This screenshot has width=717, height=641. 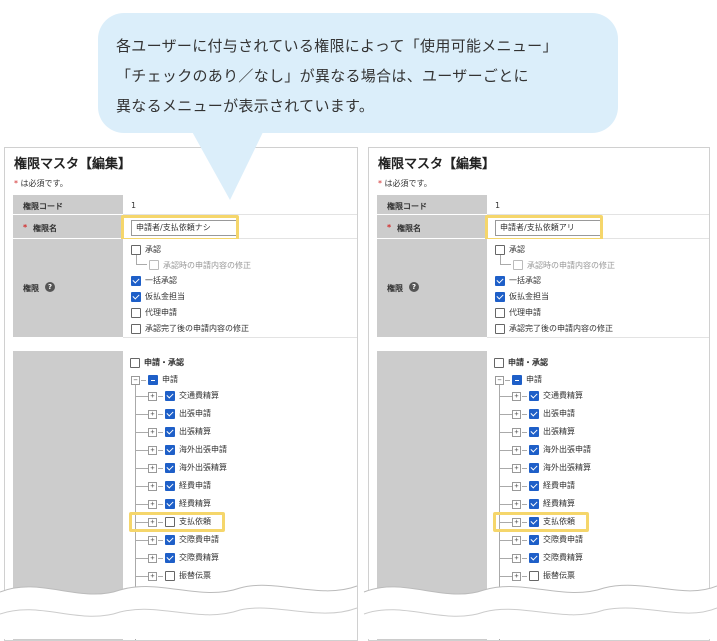 What do you see at coordinates (185, 205) in the screenshot?
I see `row-permission-code: 権限コード 1` at bounding box center [185, 205].